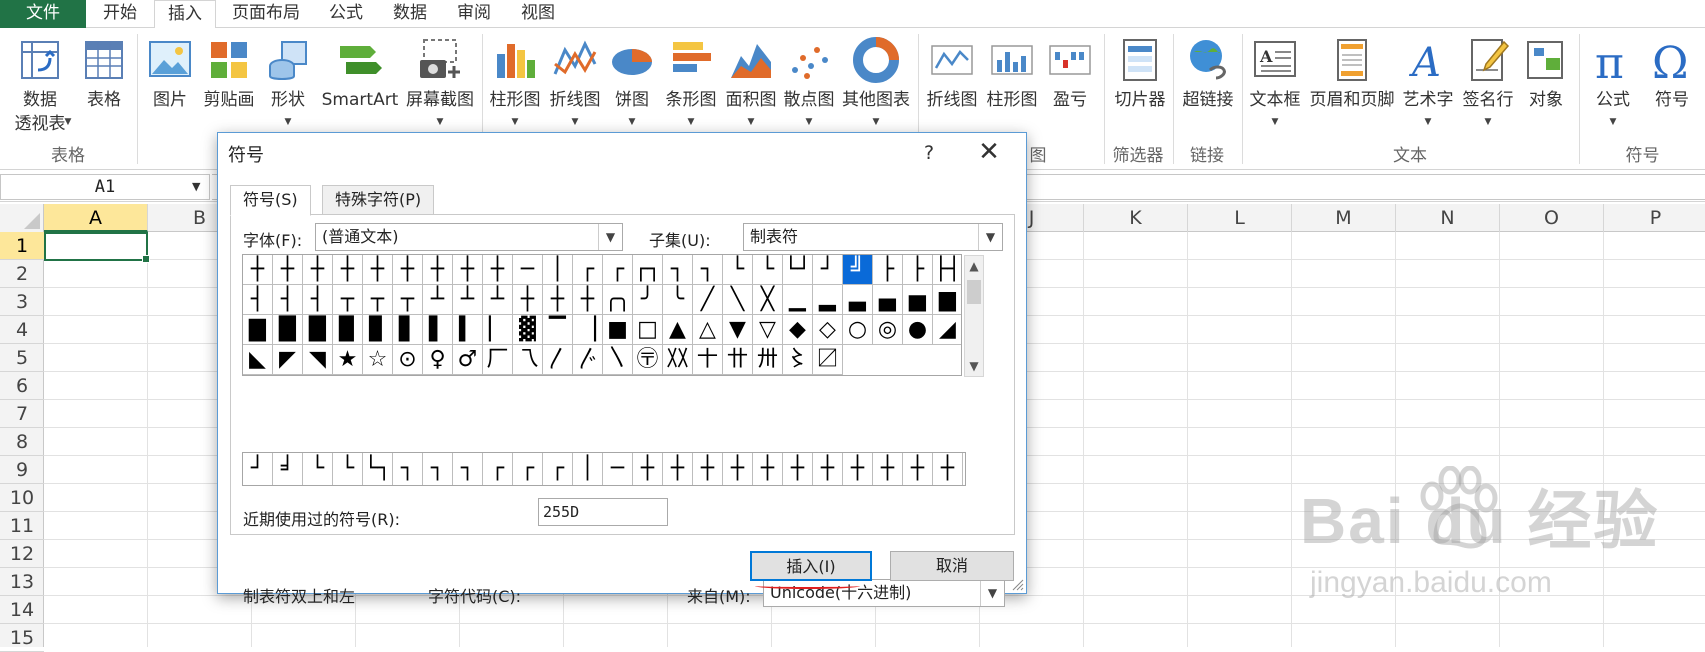  Describe the element at coordinates (768, 330) in the screenshot. I see `symbol-cell: ▽` at that location.